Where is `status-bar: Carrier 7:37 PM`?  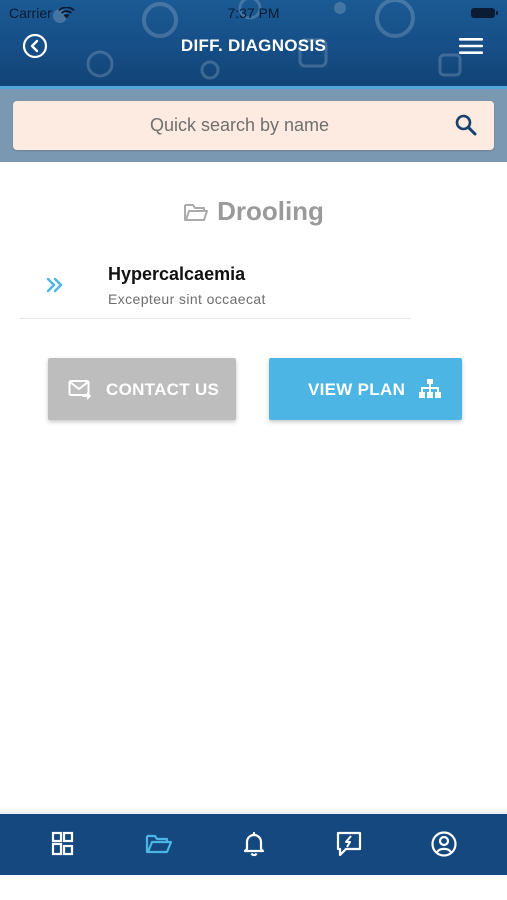 status-bar: Carrier 7:37 PM is located at coordinates (253, 13).